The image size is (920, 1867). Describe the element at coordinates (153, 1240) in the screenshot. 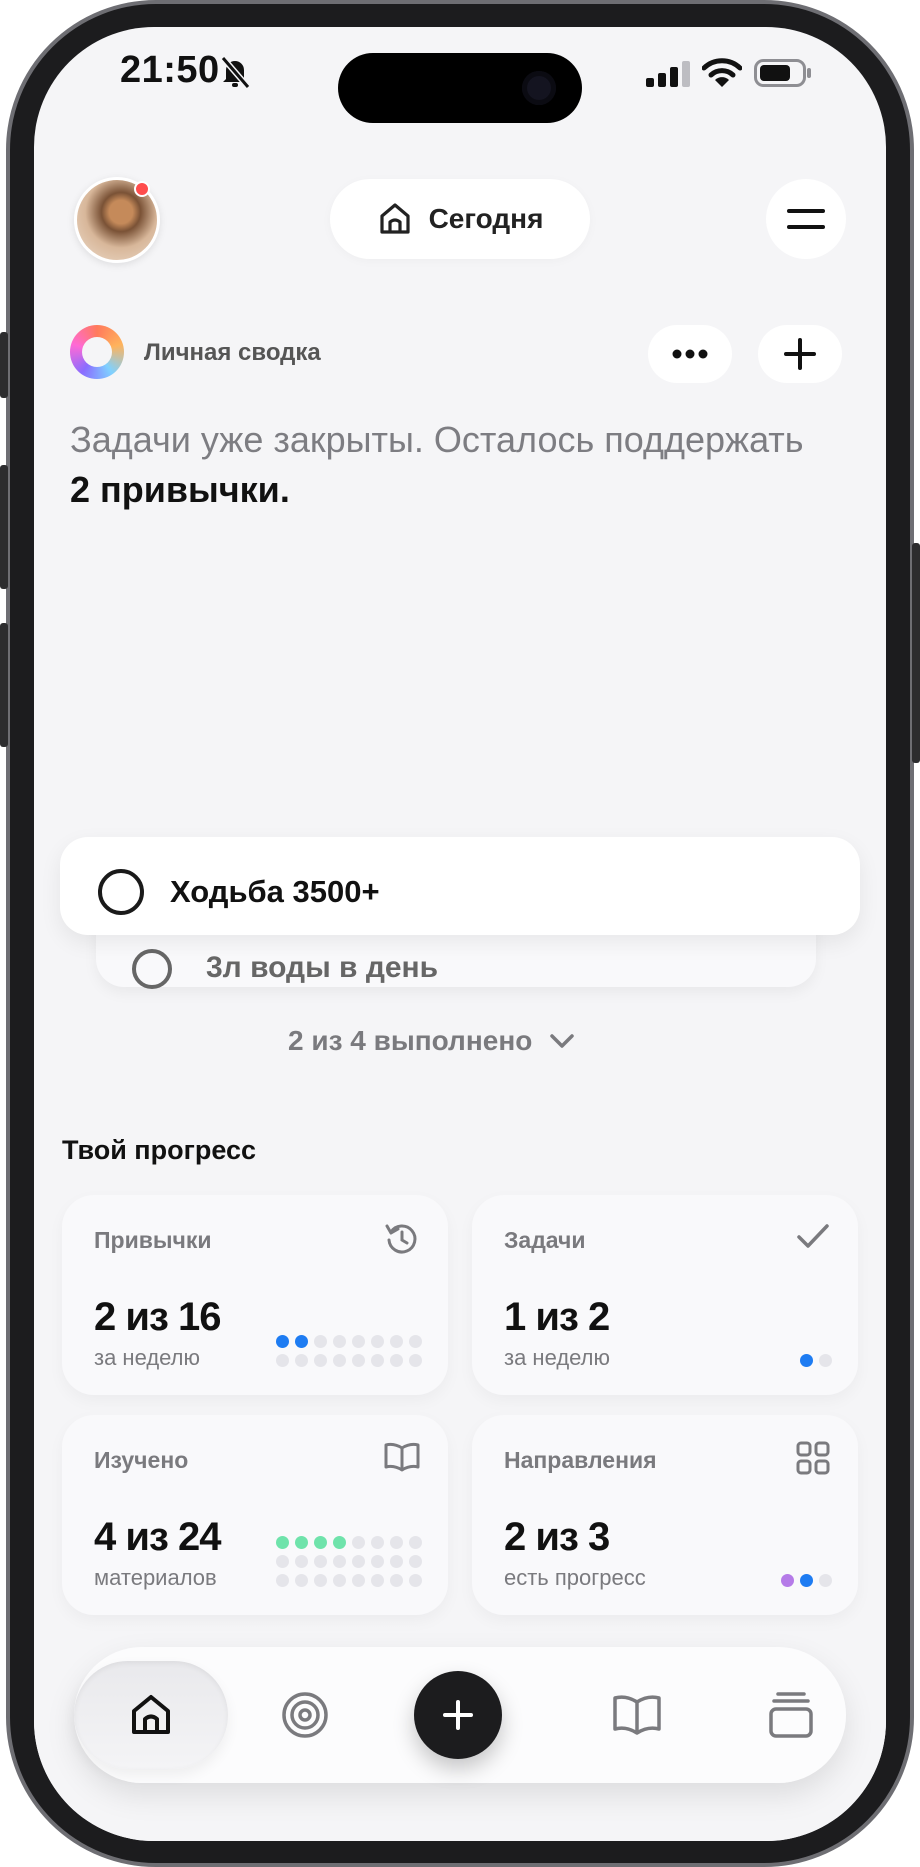

I see `habits-label: Привычки` at that location.